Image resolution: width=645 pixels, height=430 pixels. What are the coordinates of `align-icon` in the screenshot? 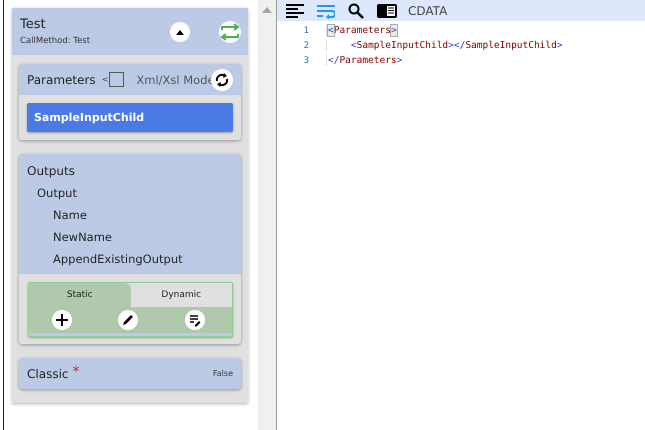 It's located at (295, 10).